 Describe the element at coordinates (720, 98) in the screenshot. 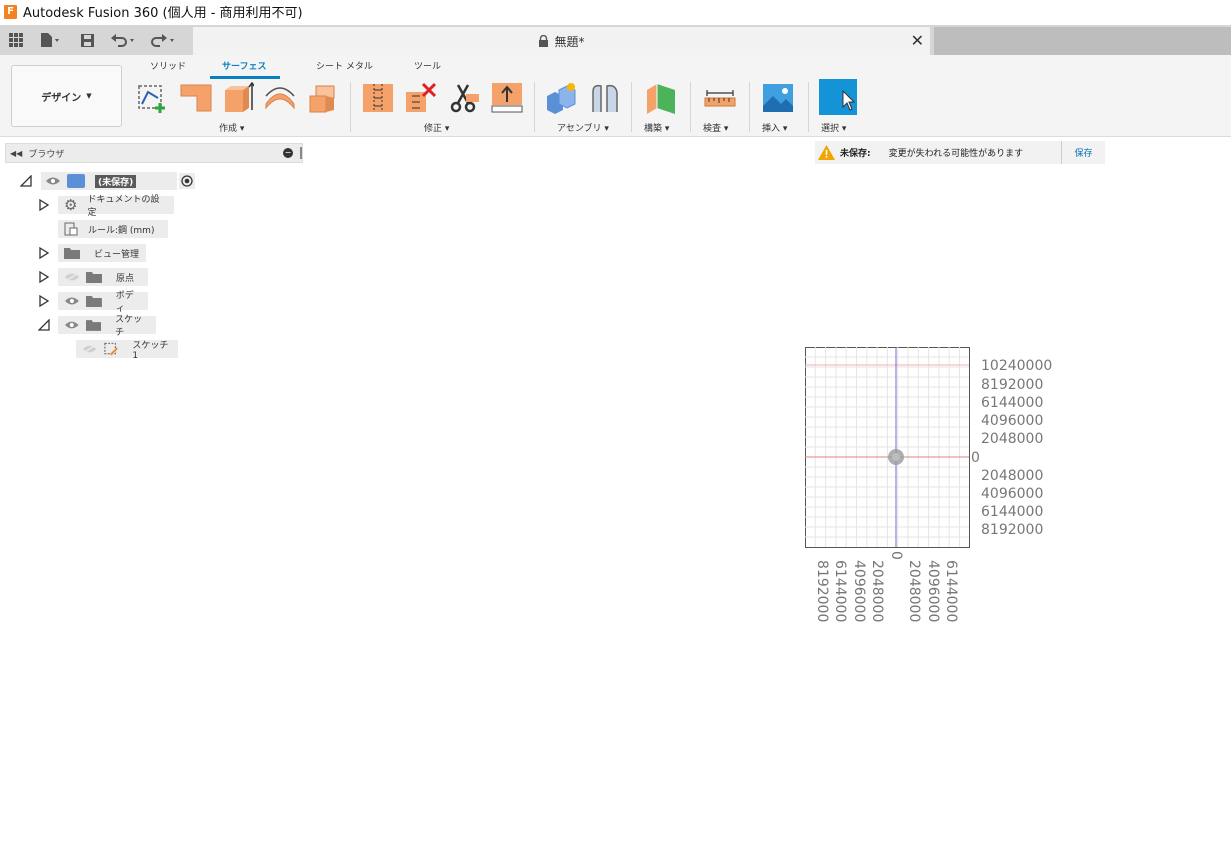

I see `measure-icon` at that location.